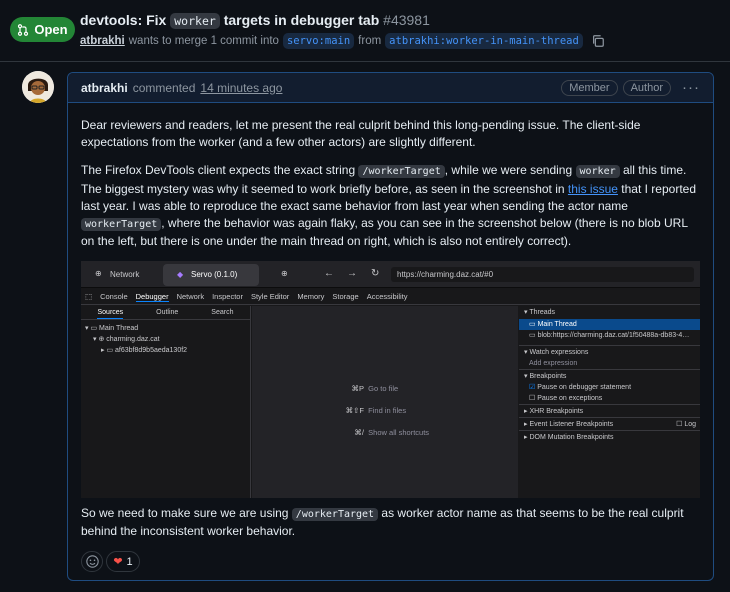  Describe the element at coordinates (123, 20) in the screenshot. I see `title-prefix: devtools: Fix` at that location.